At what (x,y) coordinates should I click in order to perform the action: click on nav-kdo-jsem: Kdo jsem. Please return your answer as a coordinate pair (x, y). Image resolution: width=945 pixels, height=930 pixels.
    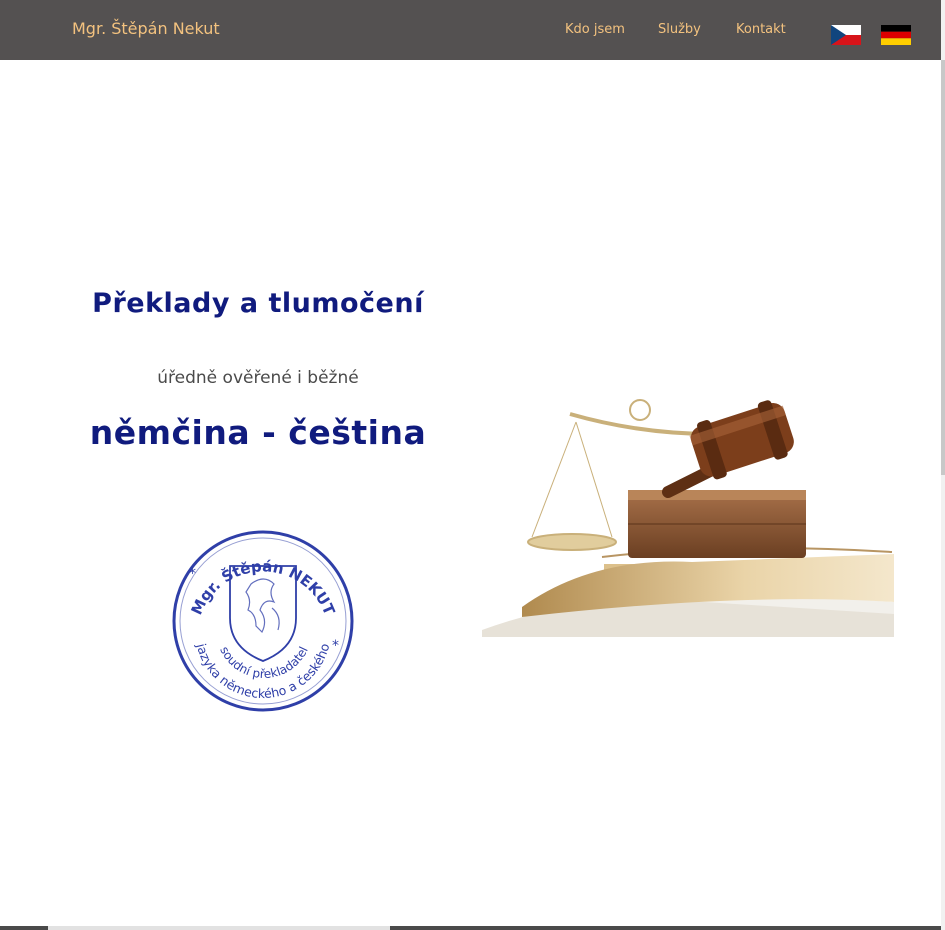
    Looking at the image, I should click on (595, 29).